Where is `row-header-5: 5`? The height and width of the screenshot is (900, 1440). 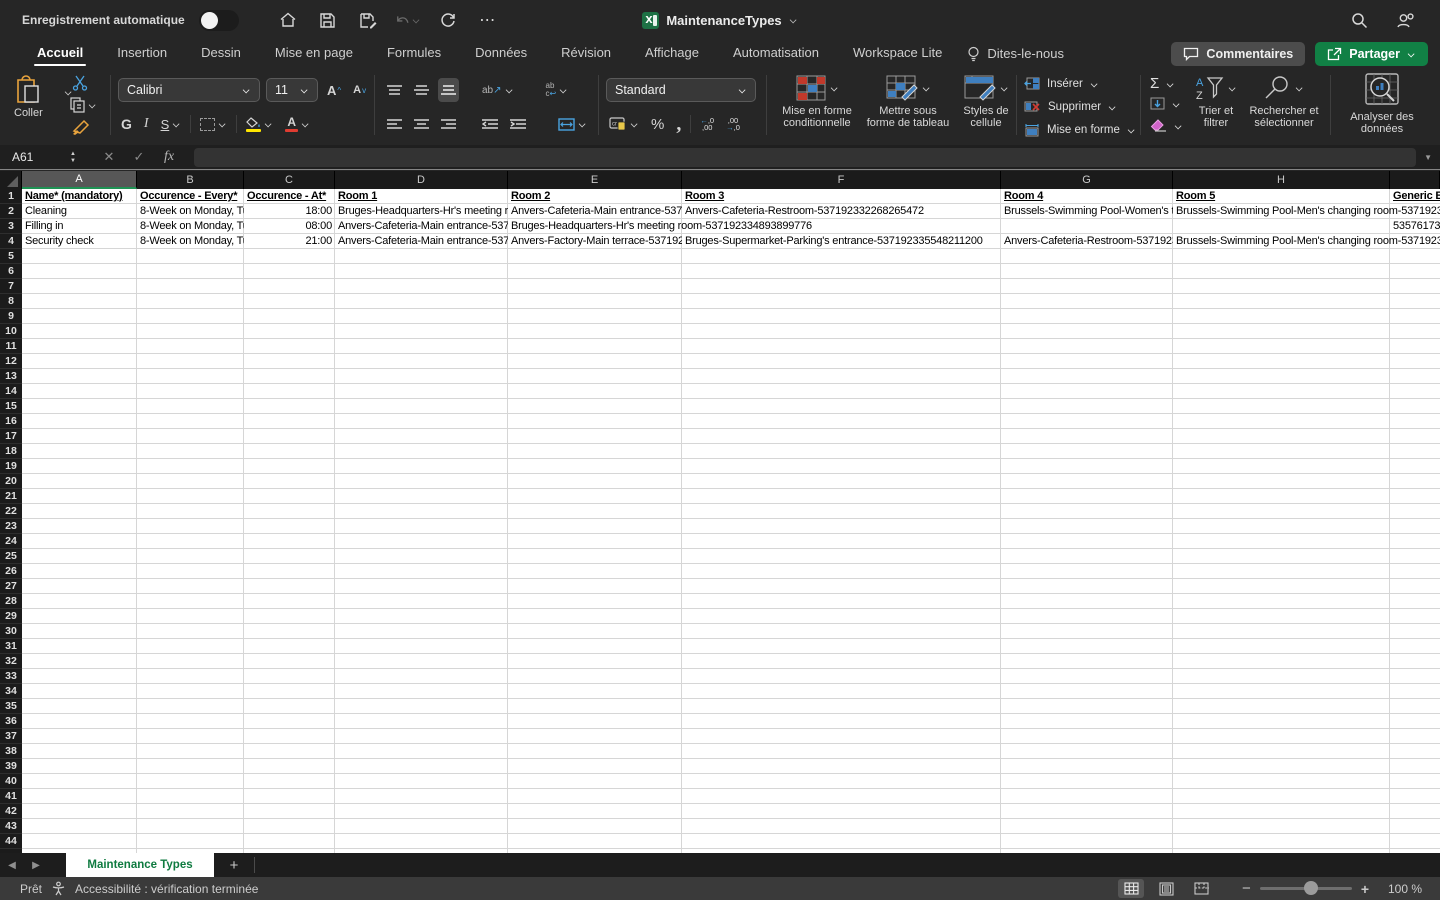
row-header-5: 5 is located at coordinates (11, 256).